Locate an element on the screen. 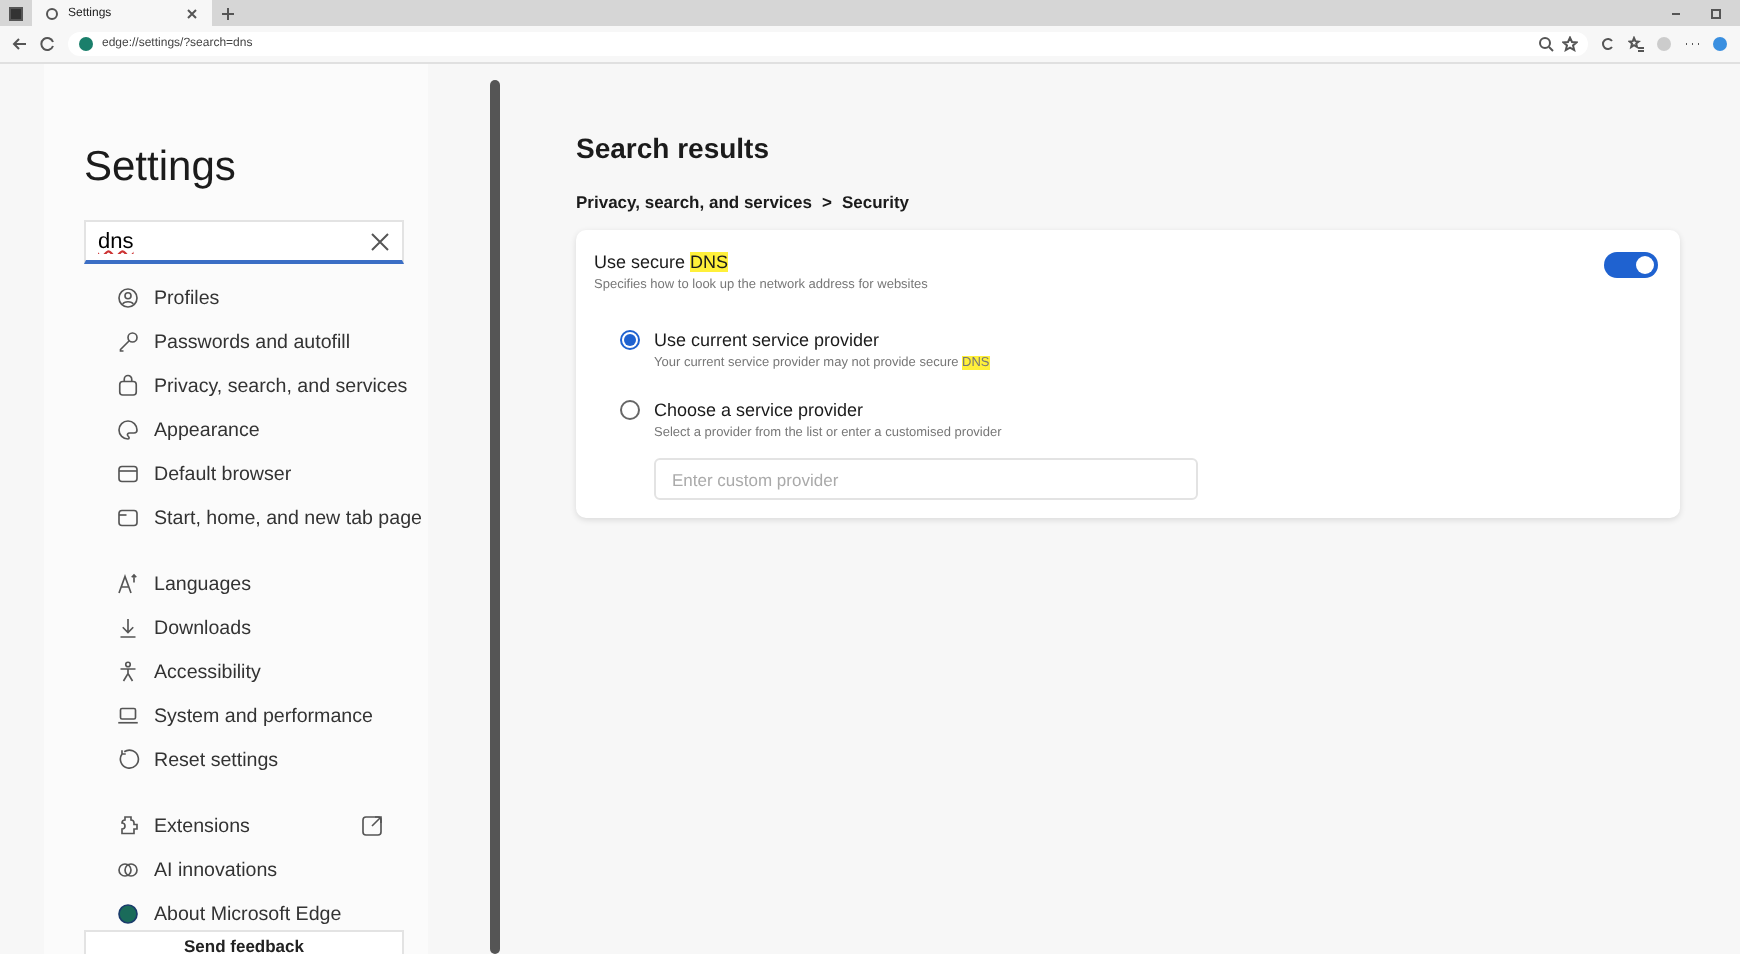  sidebar-item: System and performance is located at coordinates (250, 716).